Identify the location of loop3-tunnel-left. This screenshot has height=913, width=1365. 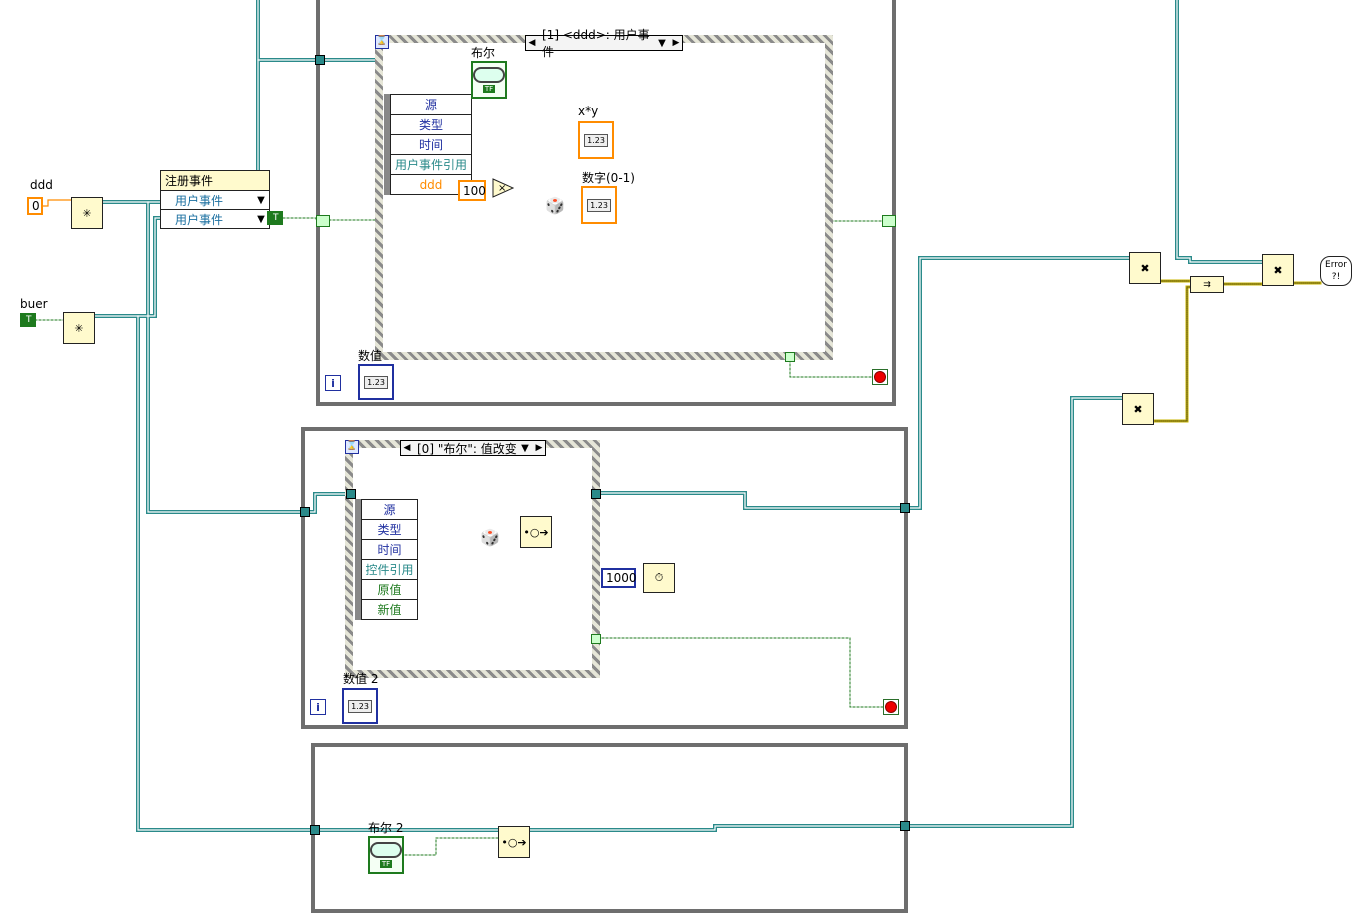
(315, 830).